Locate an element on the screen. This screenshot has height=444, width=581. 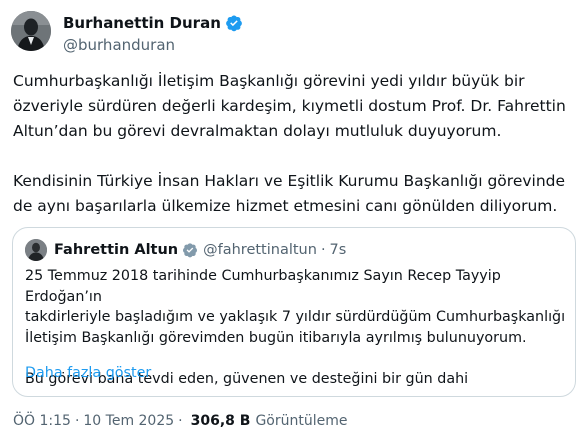
avatar is located at coordinates (31, 31).